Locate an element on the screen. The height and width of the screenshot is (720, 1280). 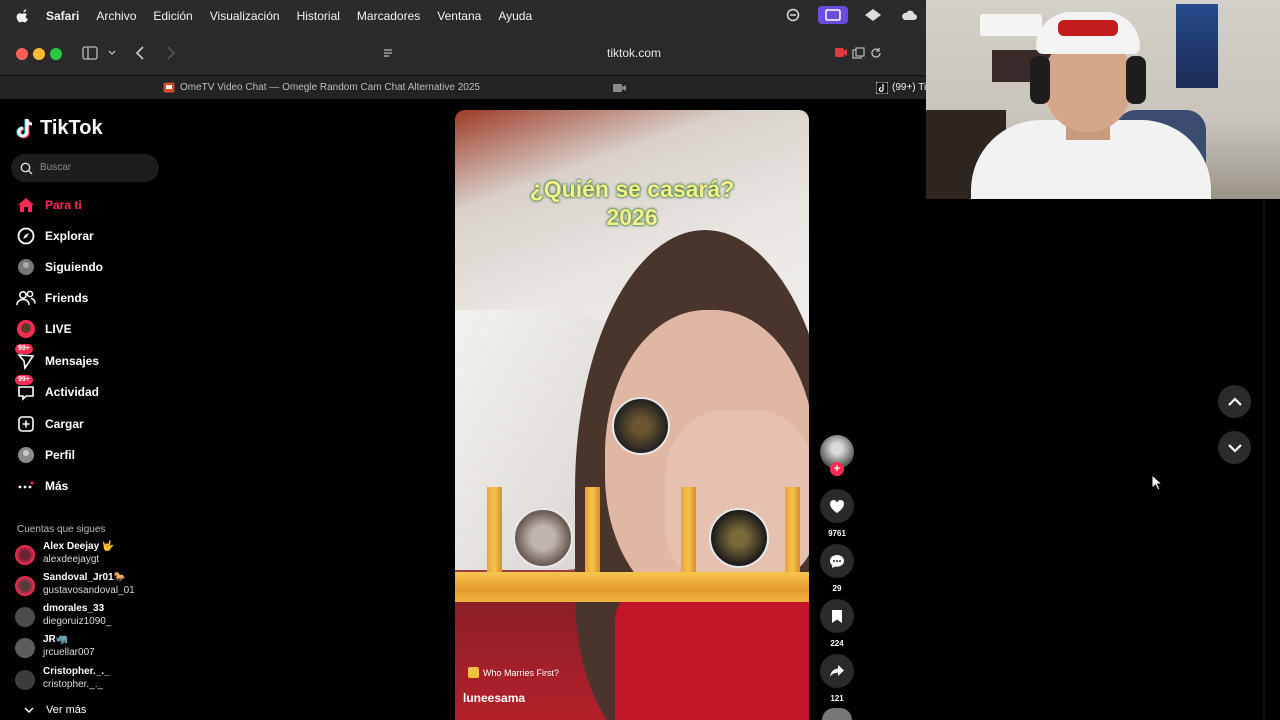
video-author: luneesama is located at coordinates (494, 698).